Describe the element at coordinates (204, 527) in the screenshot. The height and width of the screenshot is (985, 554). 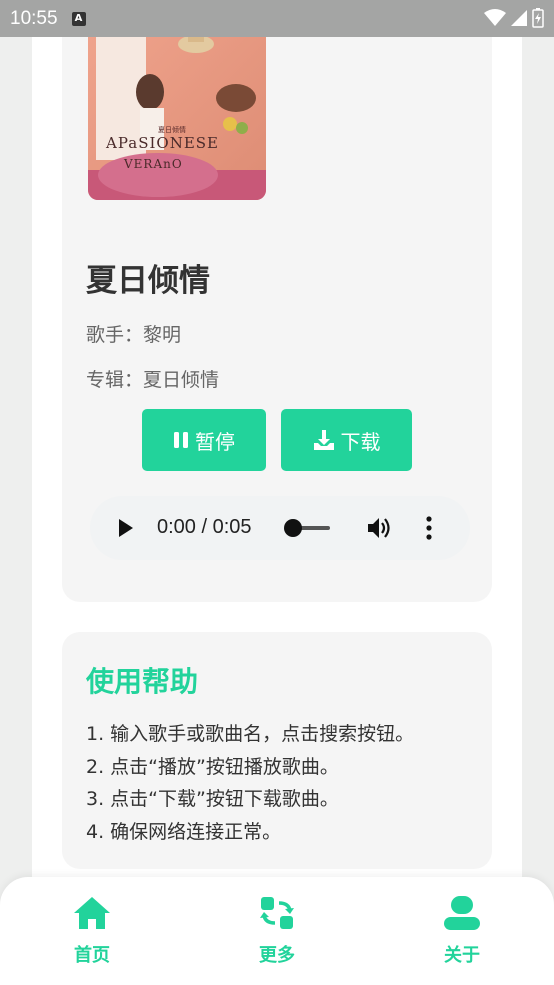
I see `audio-time: 0:00 / 0:05` at that location.